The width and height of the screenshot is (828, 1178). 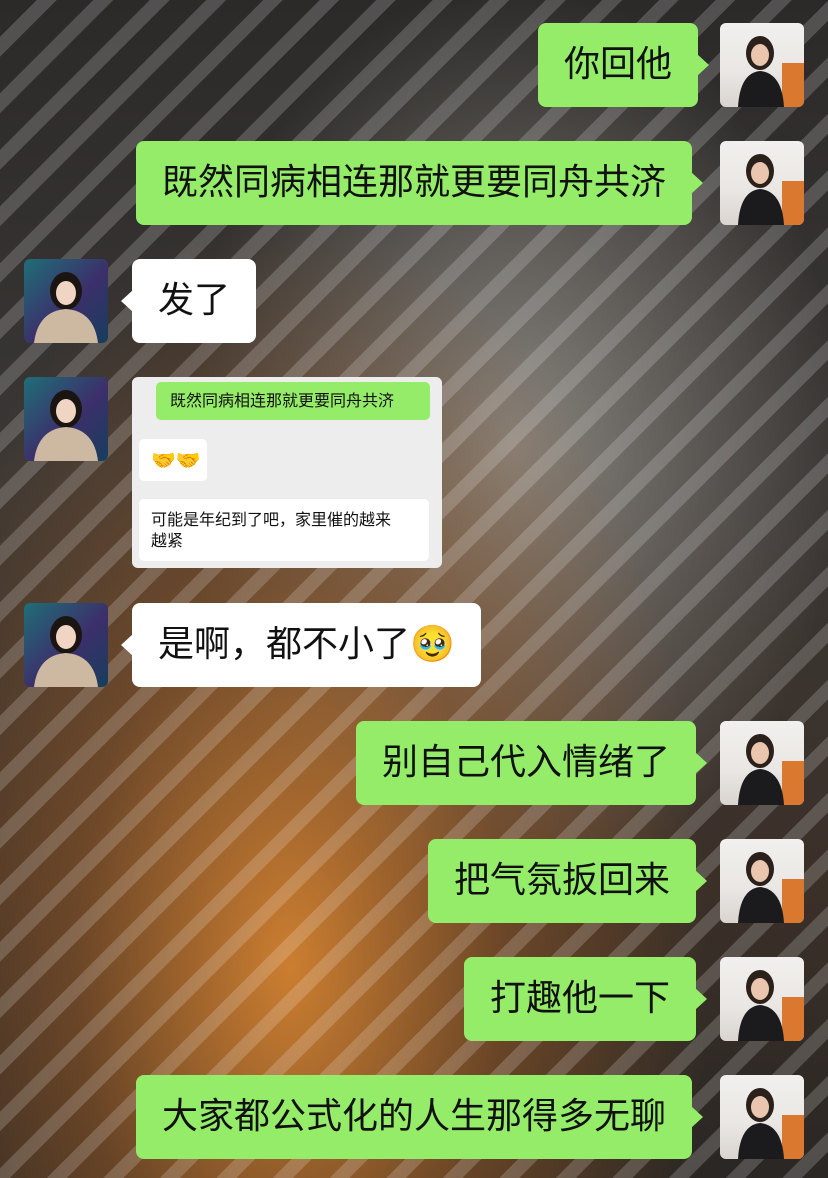 I want to click on message-bubble-sent: 别自己代入情绪了, so click(x=532, y=763).